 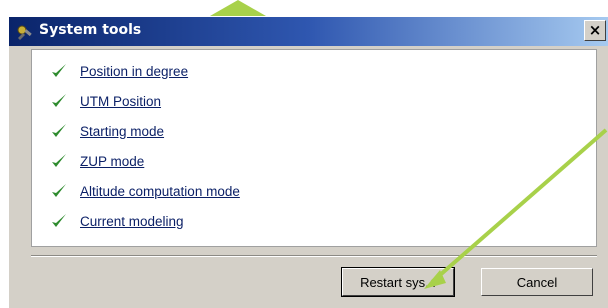 I want to click on dialog-titlebar: System tools ×, so click(x=308, y=31).